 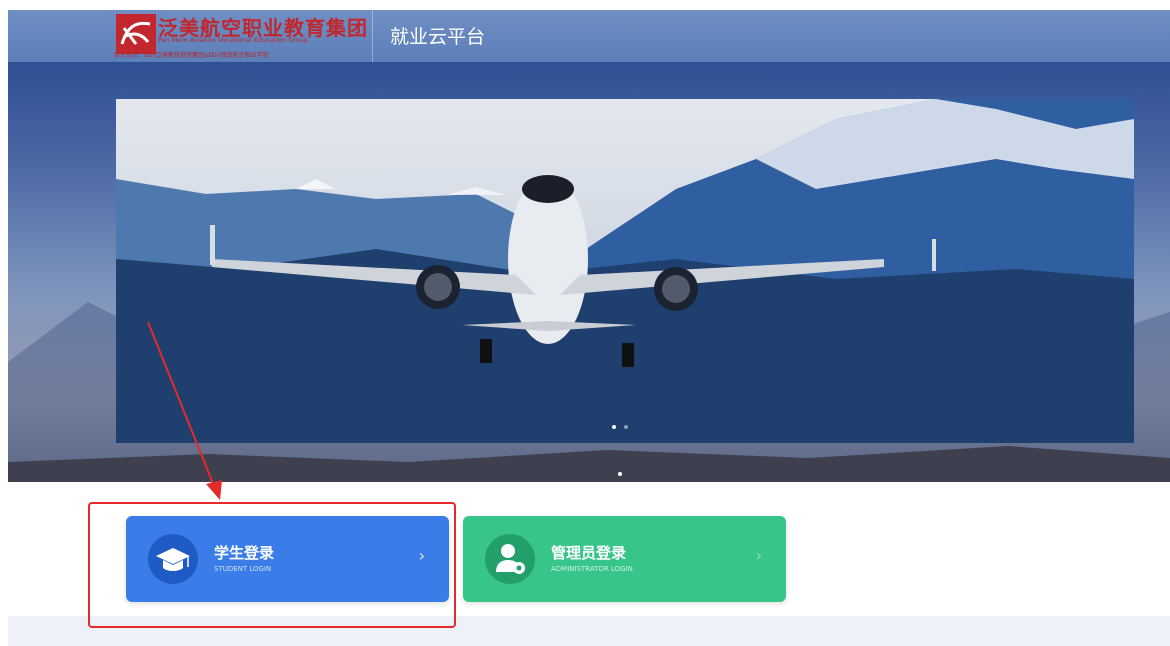 What do you see at coordinates (438, 37) in the screenshot?
I see `platform-title: 就业云平台` at bounding box center [438, 37].